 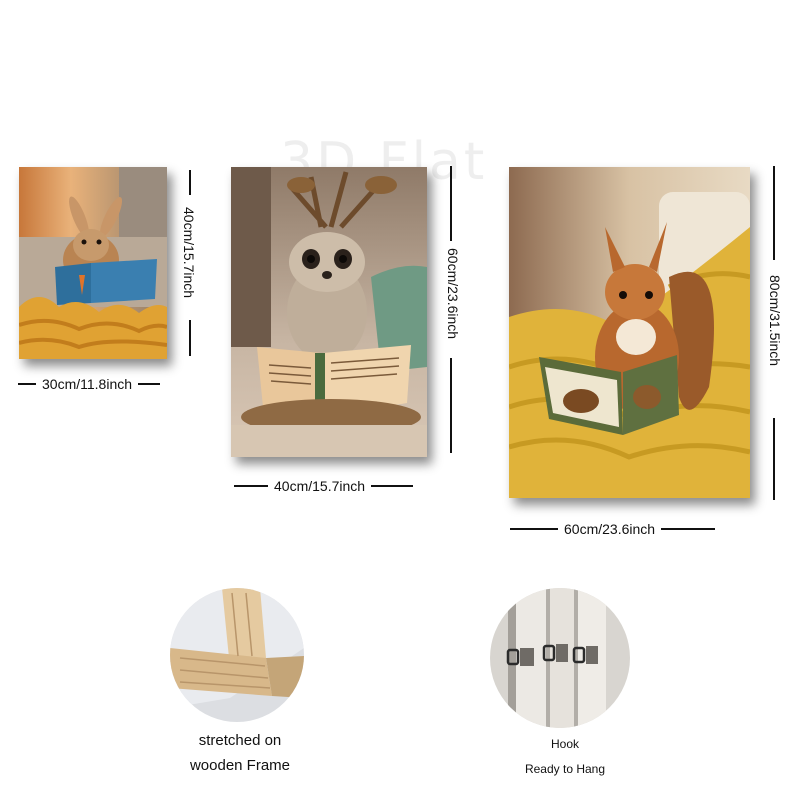 I want to click on height-label-meerkat: 60cm/23.6inch, so click(x=453, y=294).